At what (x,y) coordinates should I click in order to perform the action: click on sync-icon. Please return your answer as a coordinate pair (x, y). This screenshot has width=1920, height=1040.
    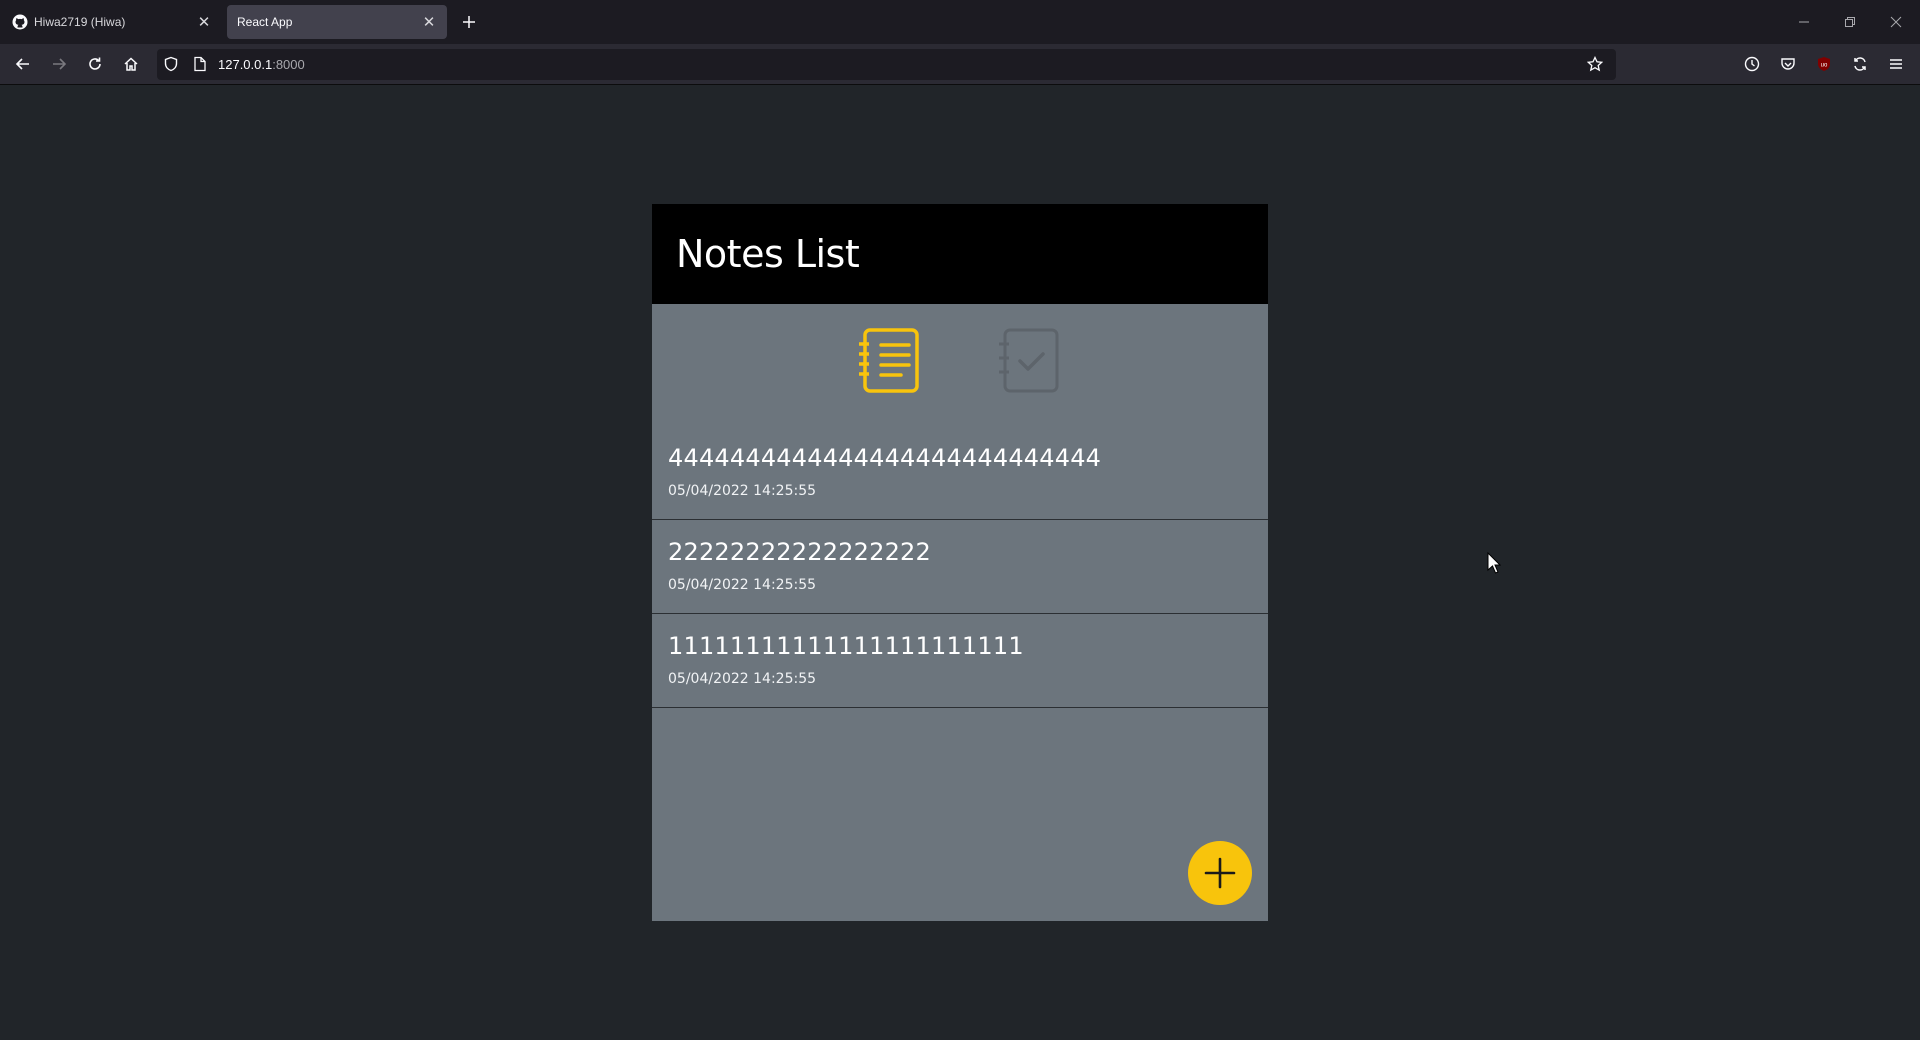
    Looking at the image, I should click on (1860, 64).